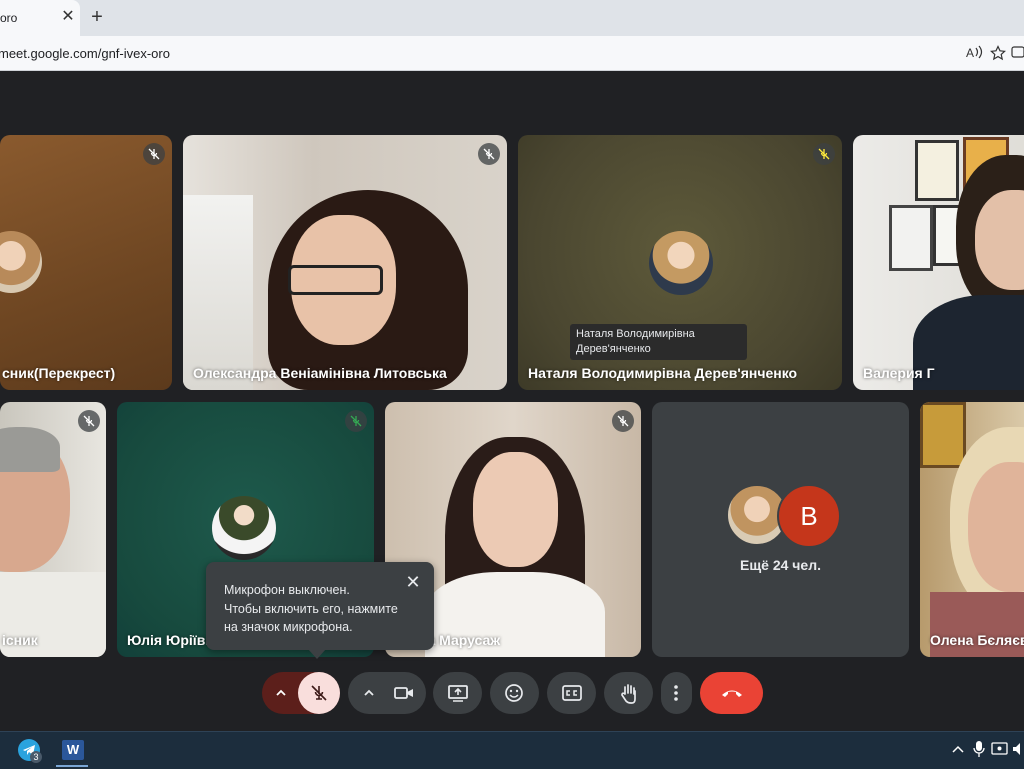 The height and width of the screenshot is (769, 1024). What do you see at coordinates (1017, 53) in the screenshot?
I see `collections-icon` at bounding box center [1017, 53].